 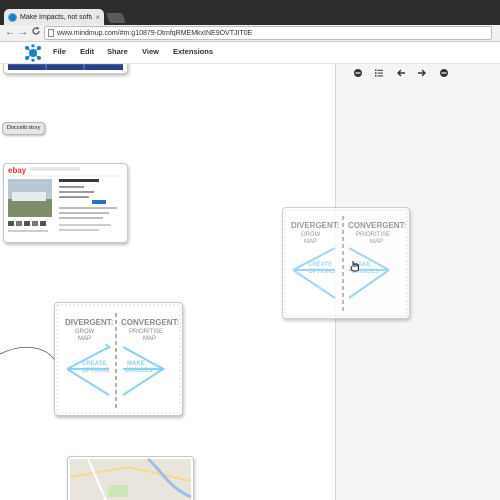 I want to click on app-menu-bar: File Edit Share View Extensions, so click(x=250, y=53).